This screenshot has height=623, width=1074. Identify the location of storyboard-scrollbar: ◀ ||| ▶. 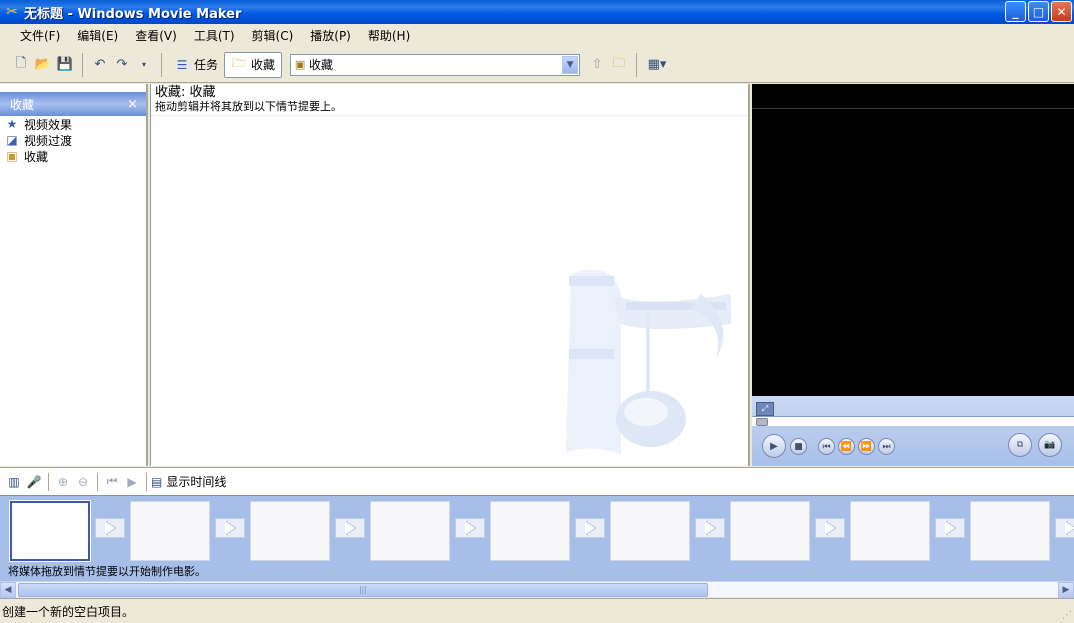
(537, 589).